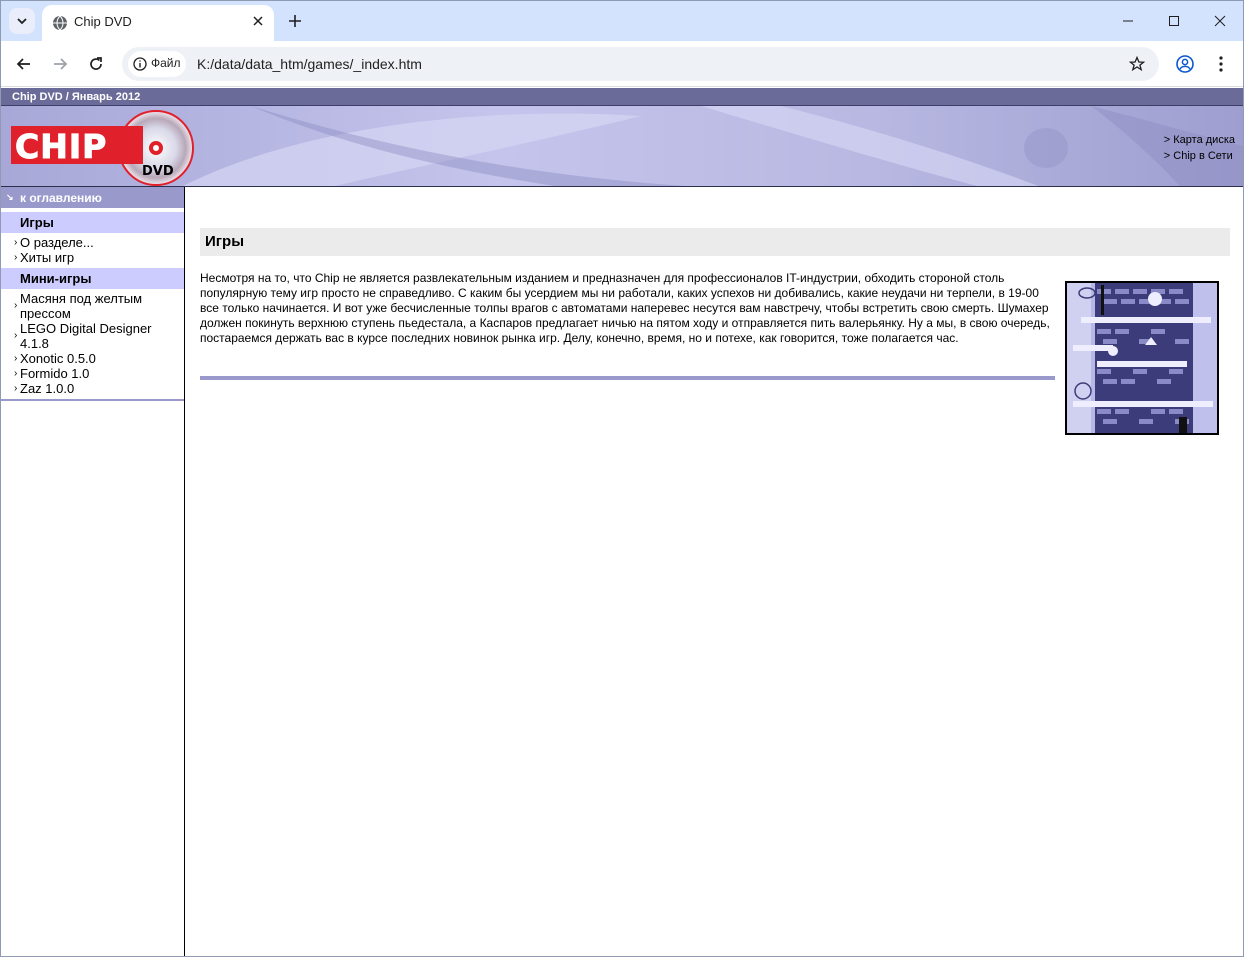 The width and height of the screenshot is (1244, 957). Describe the element at coordinates (61, 146) in the screenshot. I see `logo-chip-text: CHIP` at that location.